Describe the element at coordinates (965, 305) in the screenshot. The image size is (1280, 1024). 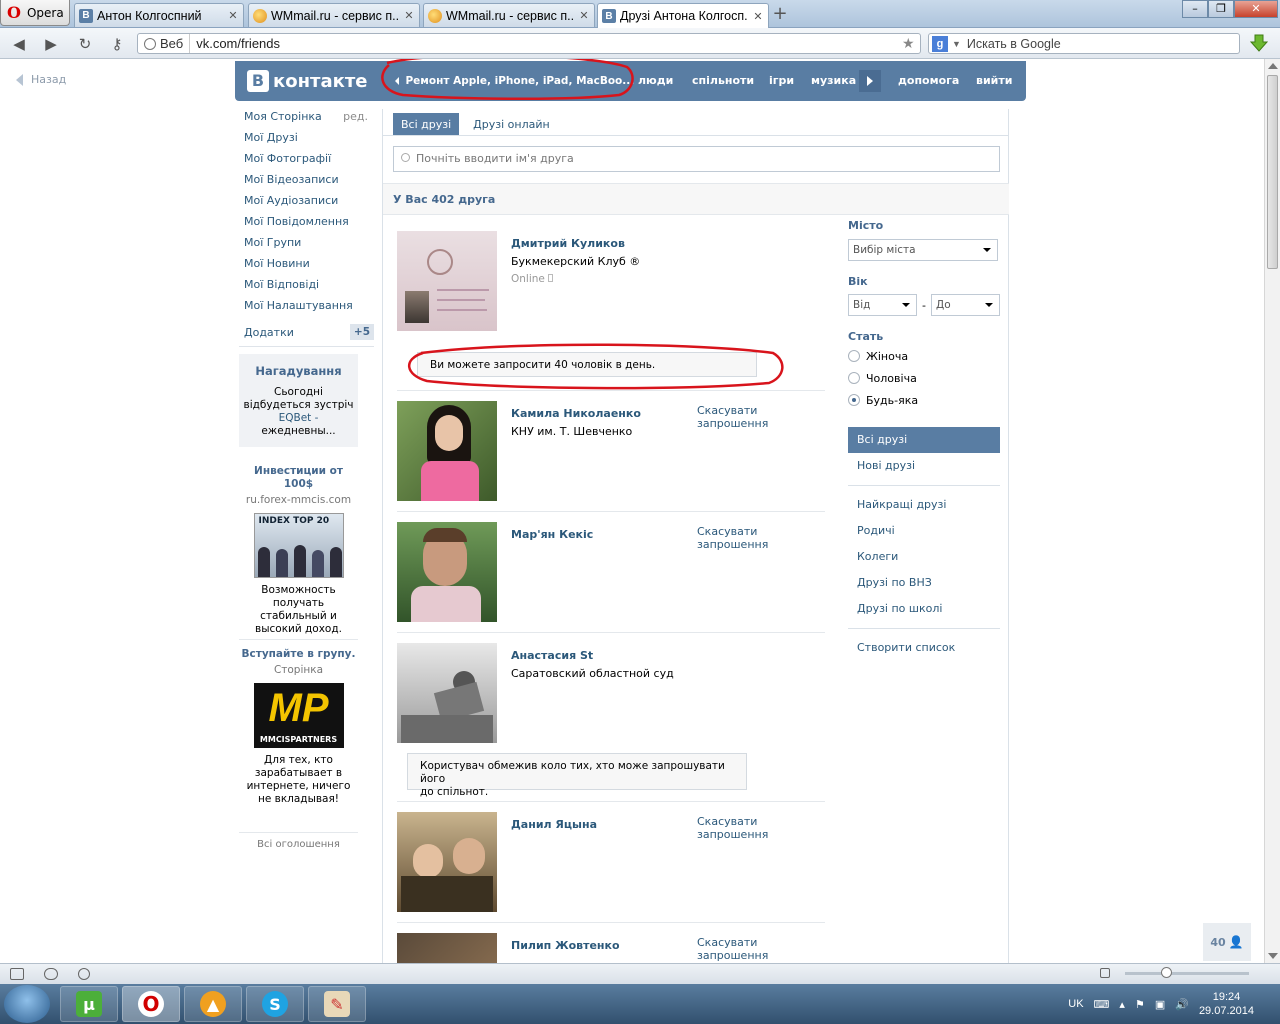
I see `age-to-select: До` at that location.